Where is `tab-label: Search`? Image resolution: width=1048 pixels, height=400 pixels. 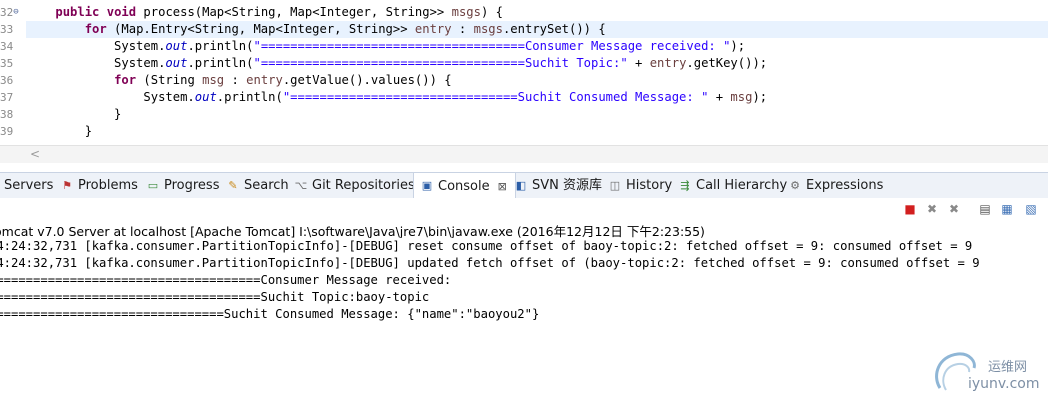
tab-label: Search is located at coordinates (266, 185).